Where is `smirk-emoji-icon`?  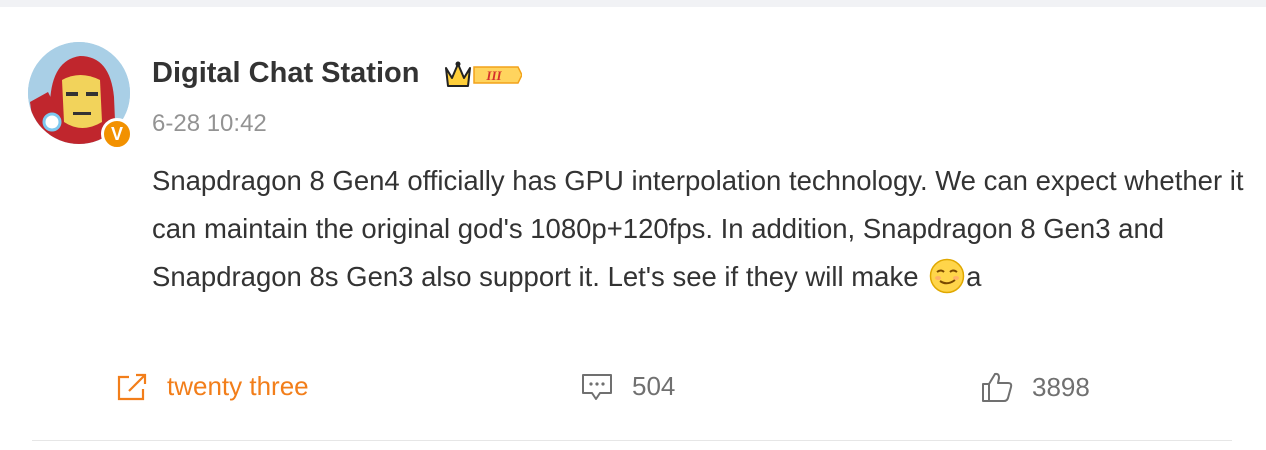
smirk-emoji-icon is located at coordinates (947, 276).